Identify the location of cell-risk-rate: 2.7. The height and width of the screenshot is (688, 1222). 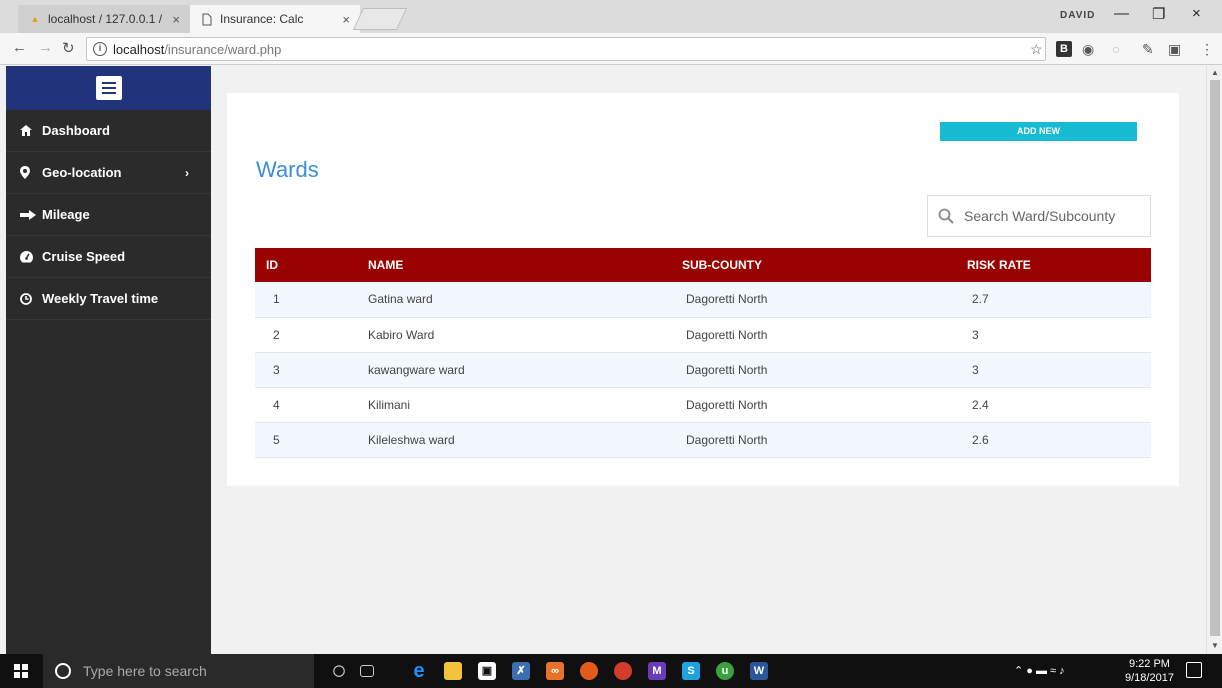
(1056, 300).